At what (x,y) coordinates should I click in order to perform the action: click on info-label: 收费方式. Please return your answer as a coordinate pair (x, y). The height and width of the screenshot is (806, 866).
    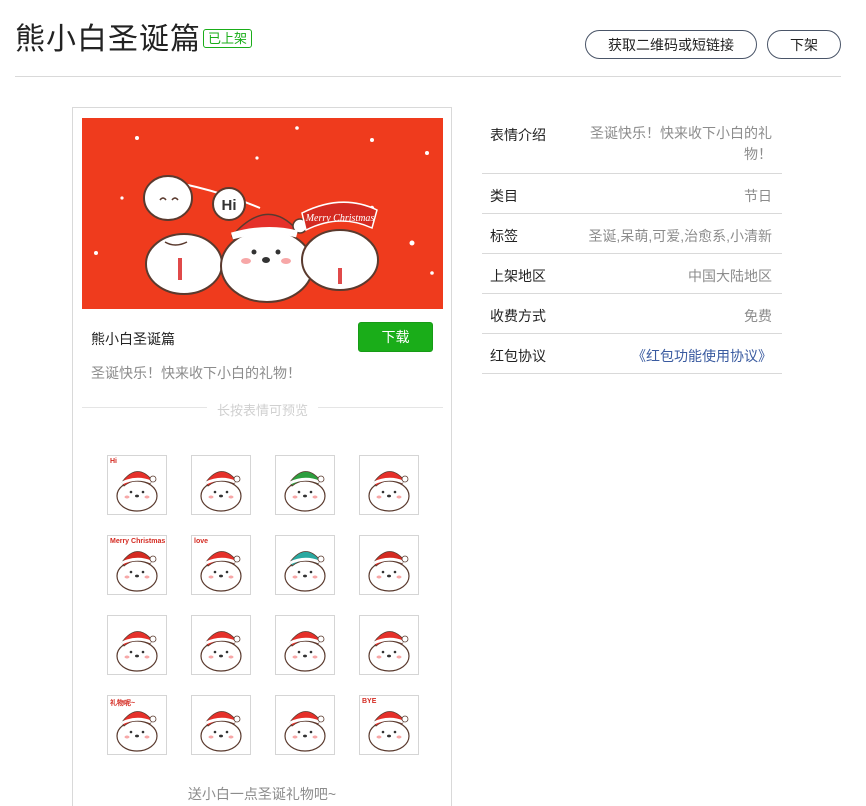
    Looking at the image, I should click on (518, 316).